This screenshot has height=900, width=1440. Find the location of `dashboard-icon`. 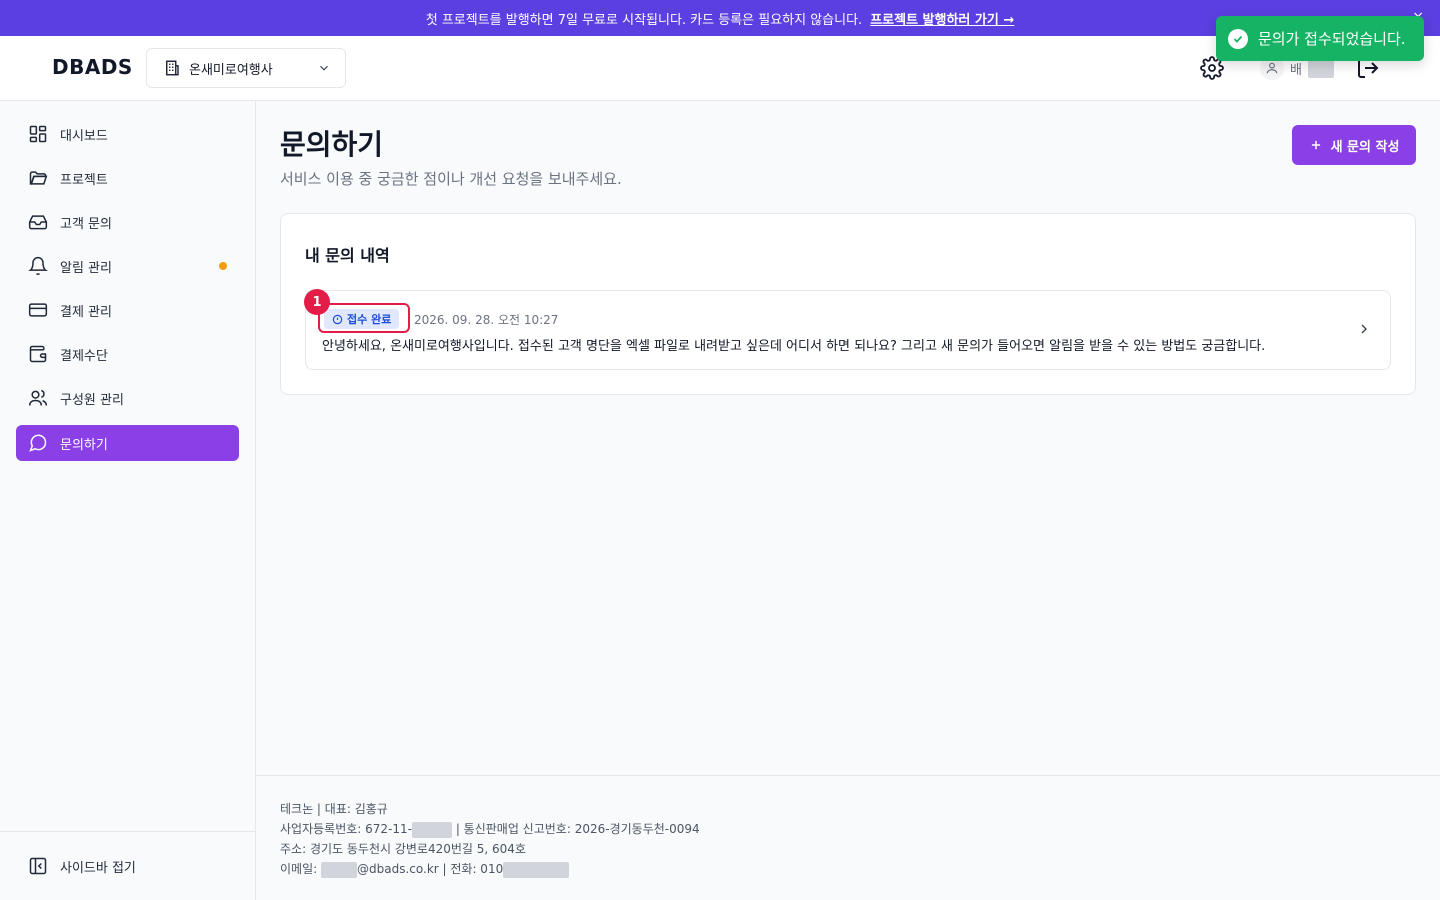

dashboard-icon is located at coordinates (38, 134).